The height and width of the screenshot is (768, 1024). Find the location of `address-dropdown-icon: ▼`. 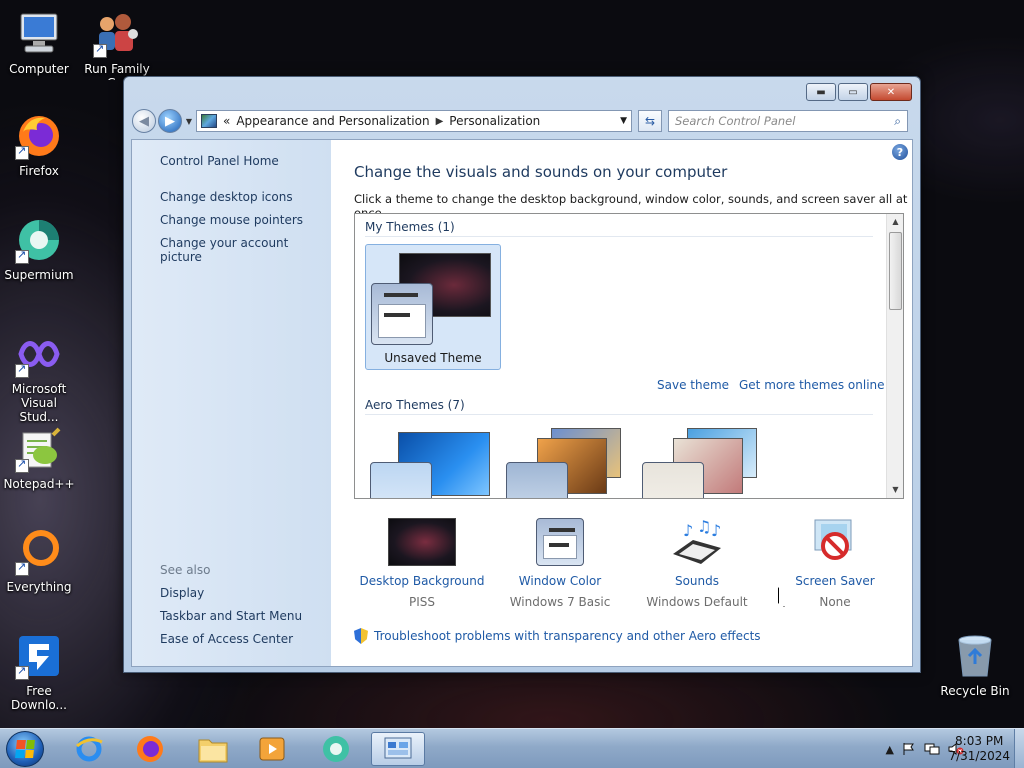

address-dropdown-icon: ▼ is located at coordinates (623, 121).